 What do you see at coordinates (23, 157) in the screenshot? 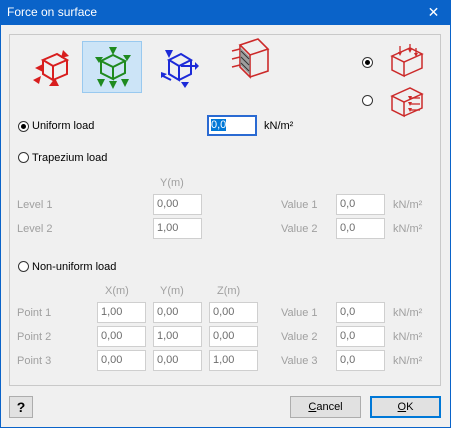
I see `trapezium-load-radio` at bounding box center [23, 157].